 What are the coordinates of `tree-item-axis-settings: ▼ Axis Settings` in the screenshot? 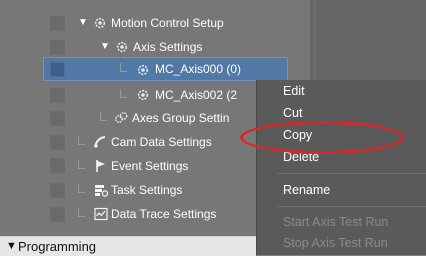 It's located at (150, 48).